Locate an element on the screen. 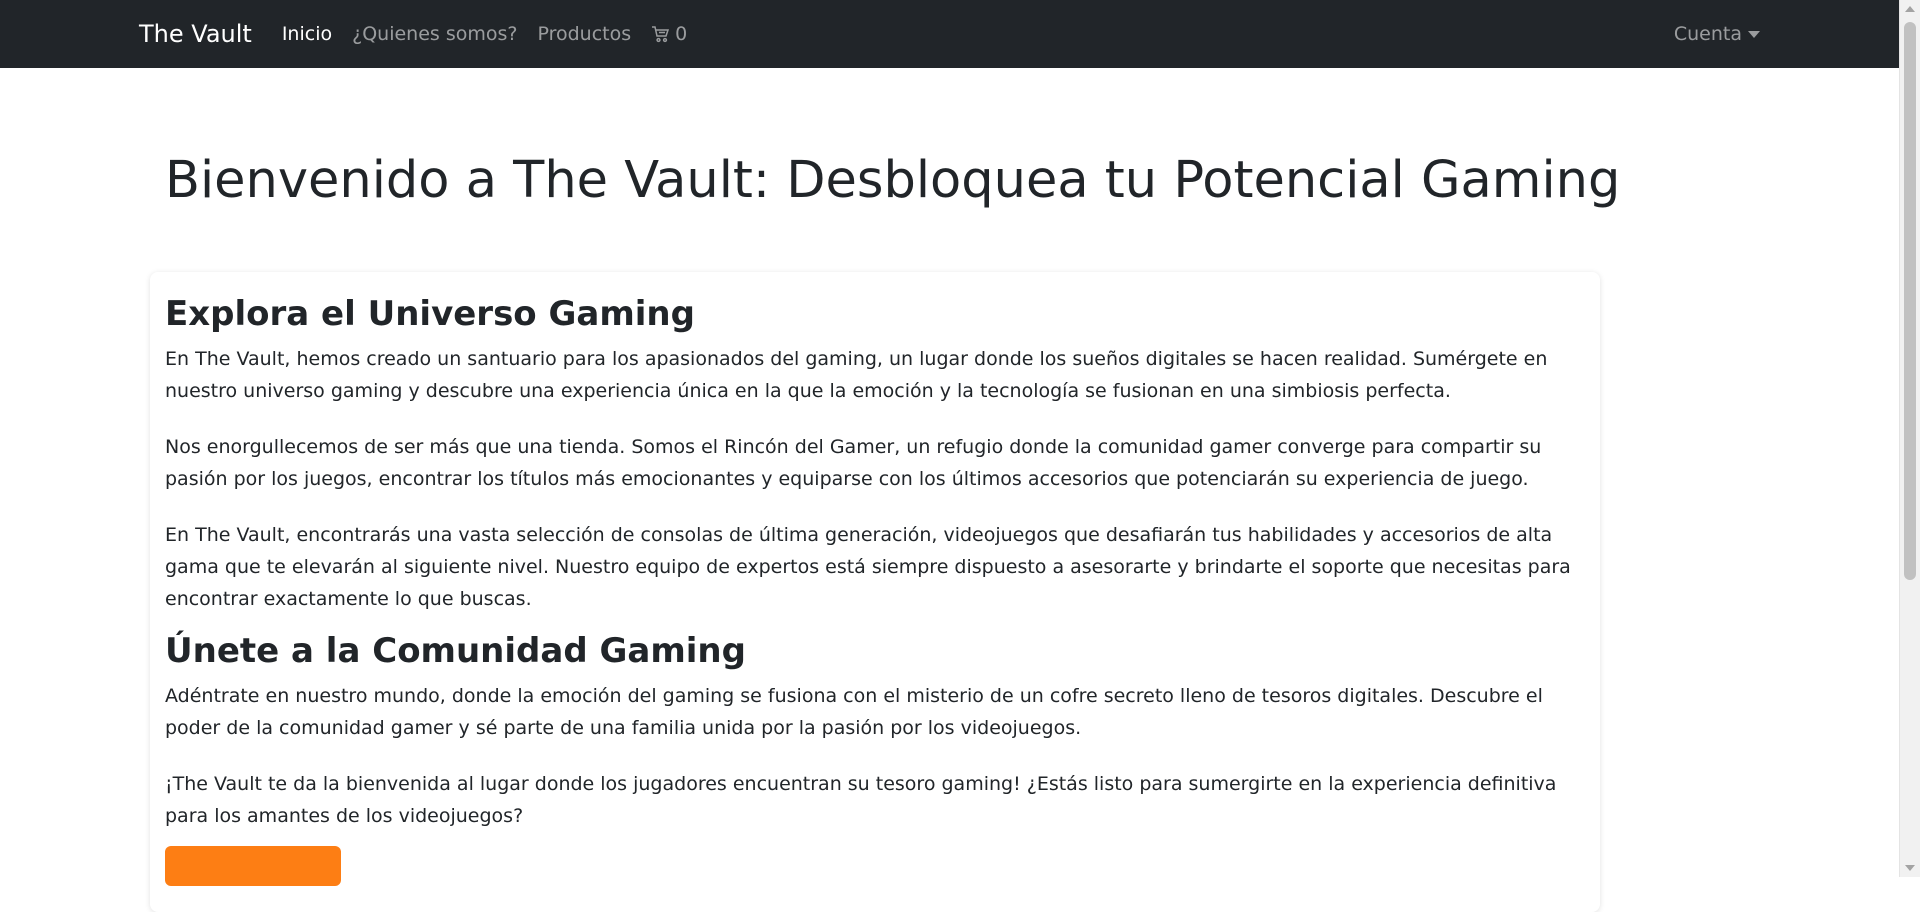 This screenshot has width=1920, height=912. cart-count: 0 is located at coordinates (681, 34).